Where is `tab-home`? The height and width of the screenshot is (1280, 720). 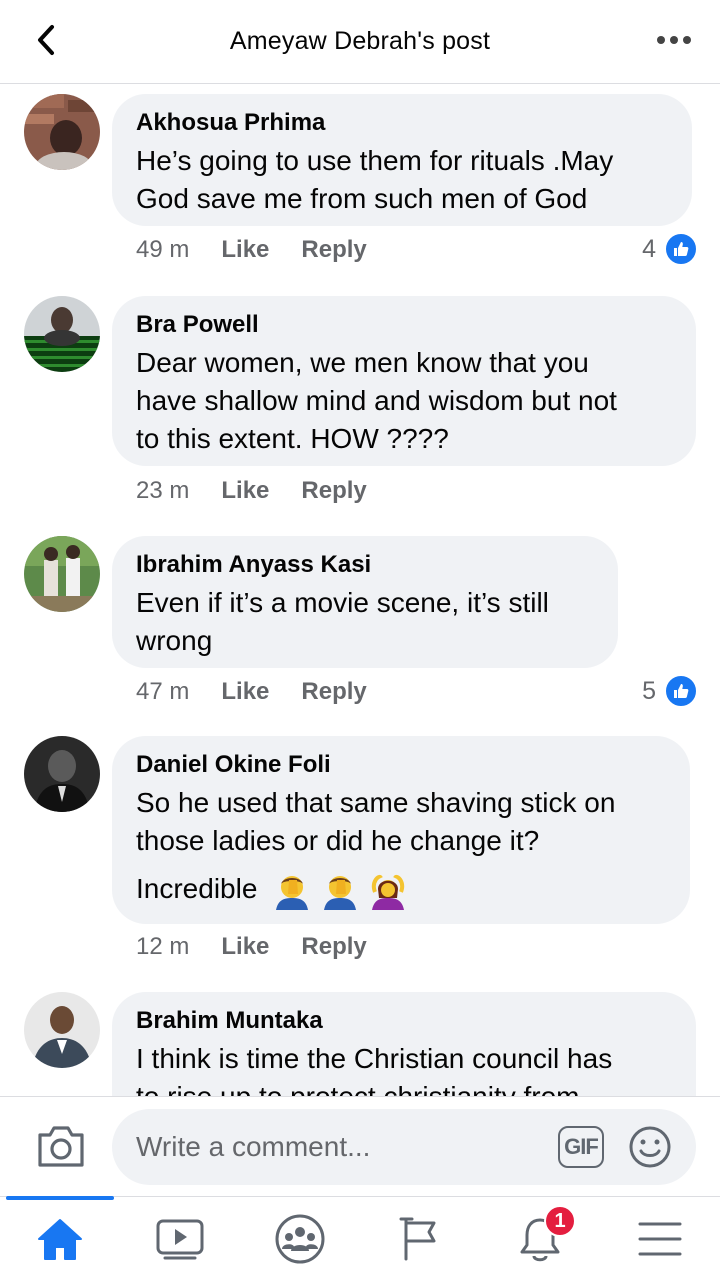
tab-home is located at coordinates (60, 1238).